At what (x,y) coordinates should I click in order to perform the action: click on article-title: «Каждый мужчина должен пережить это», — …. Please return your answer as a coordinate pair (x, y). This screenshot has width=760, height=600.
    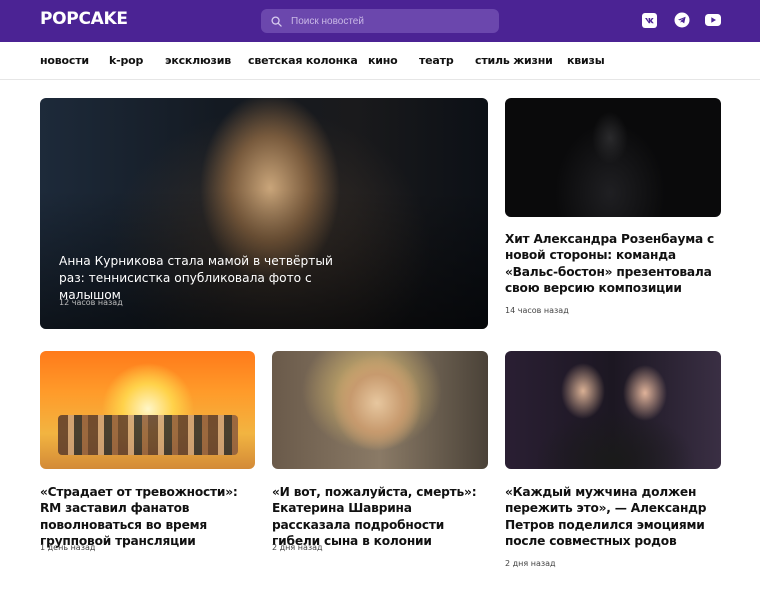
    Looking at the image, I should click on (616, 516).